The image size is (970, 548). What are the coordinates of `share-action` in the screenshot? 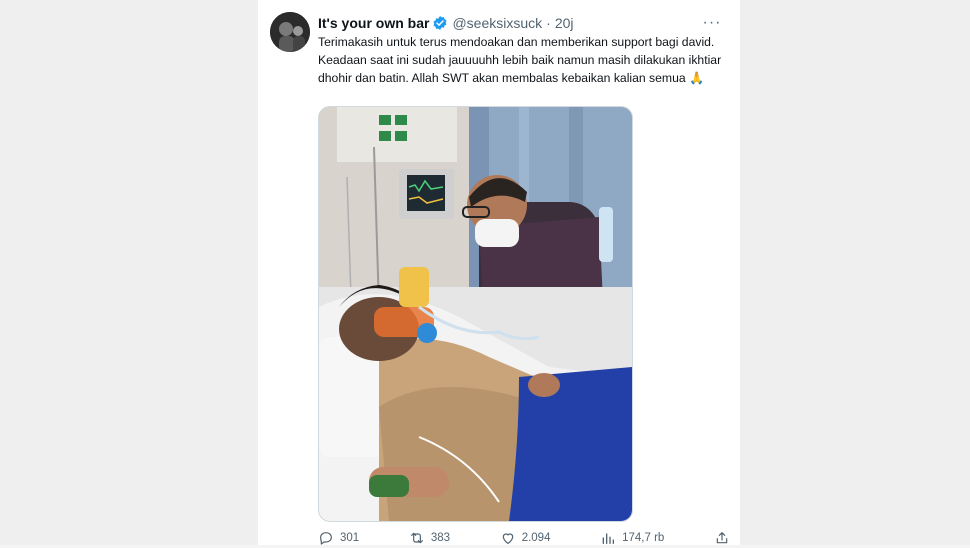 It's located at (722, 538).